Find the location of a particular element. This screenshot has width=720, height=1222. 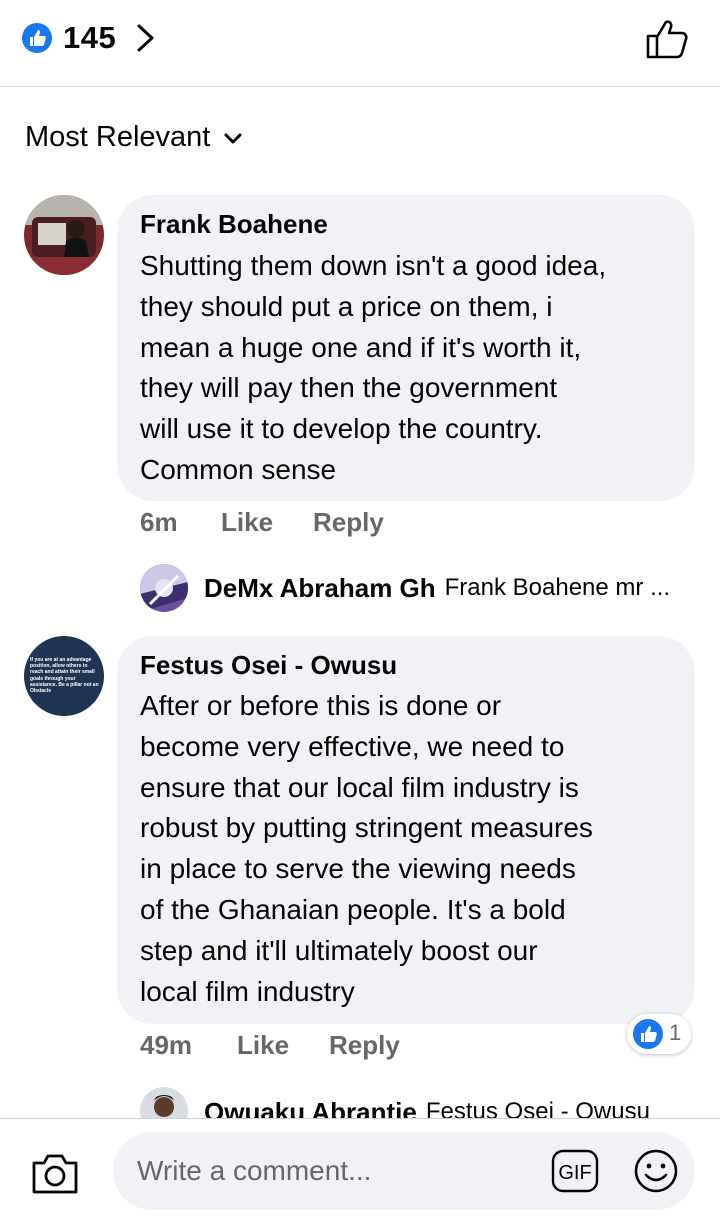

gif-button: GIF is located at coordinates (575, 1171).